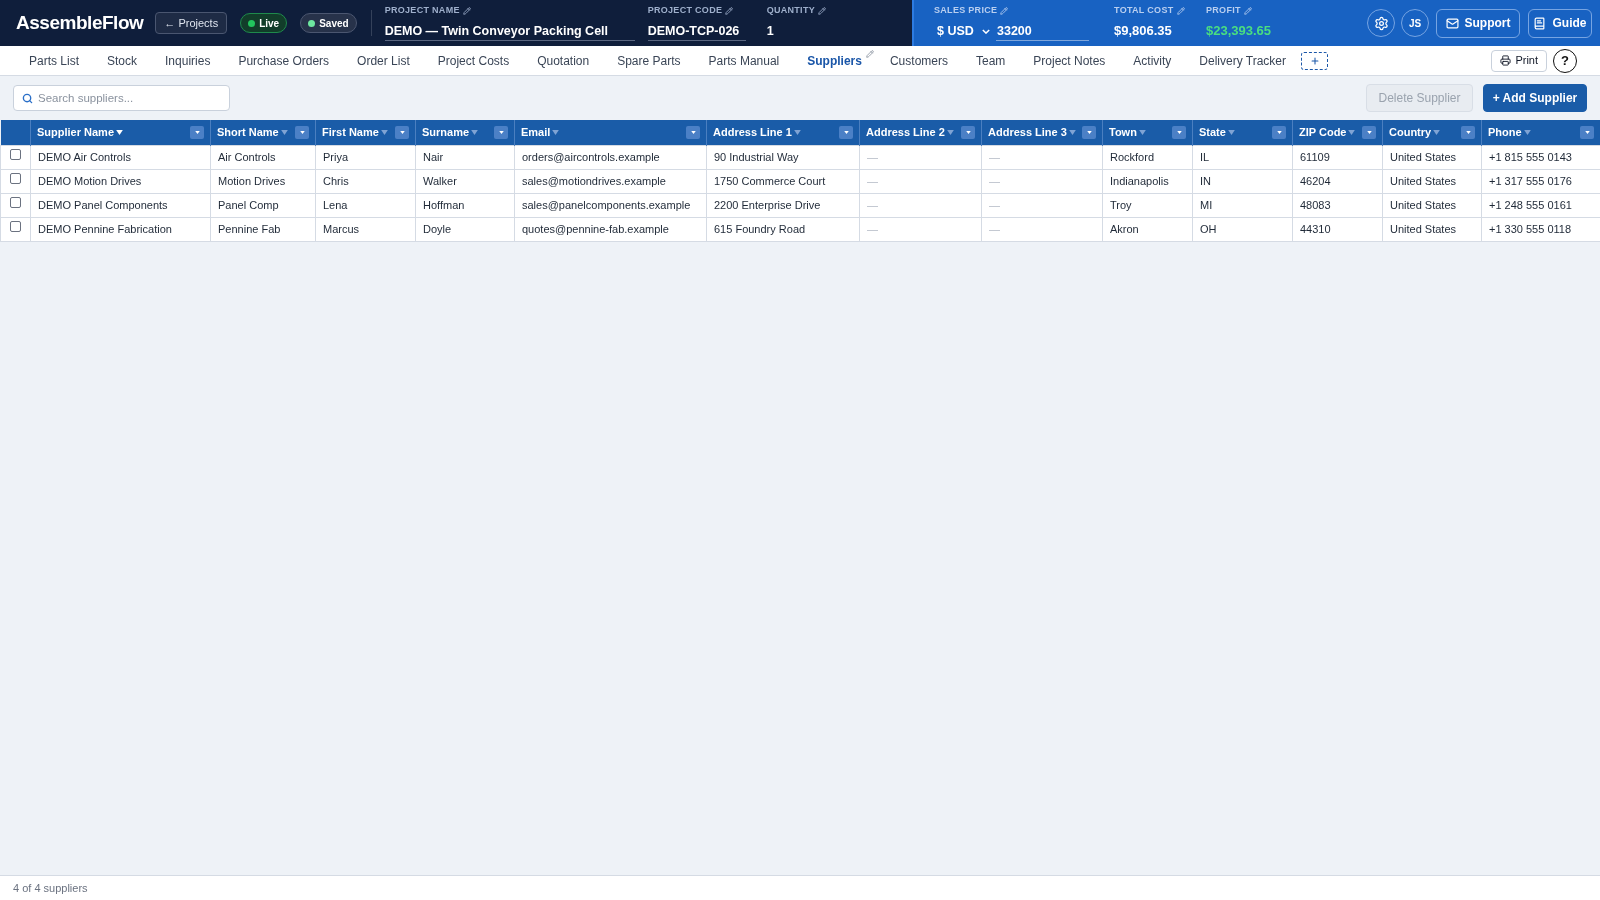  I want to click on tab: Stock, so click(122, 60).